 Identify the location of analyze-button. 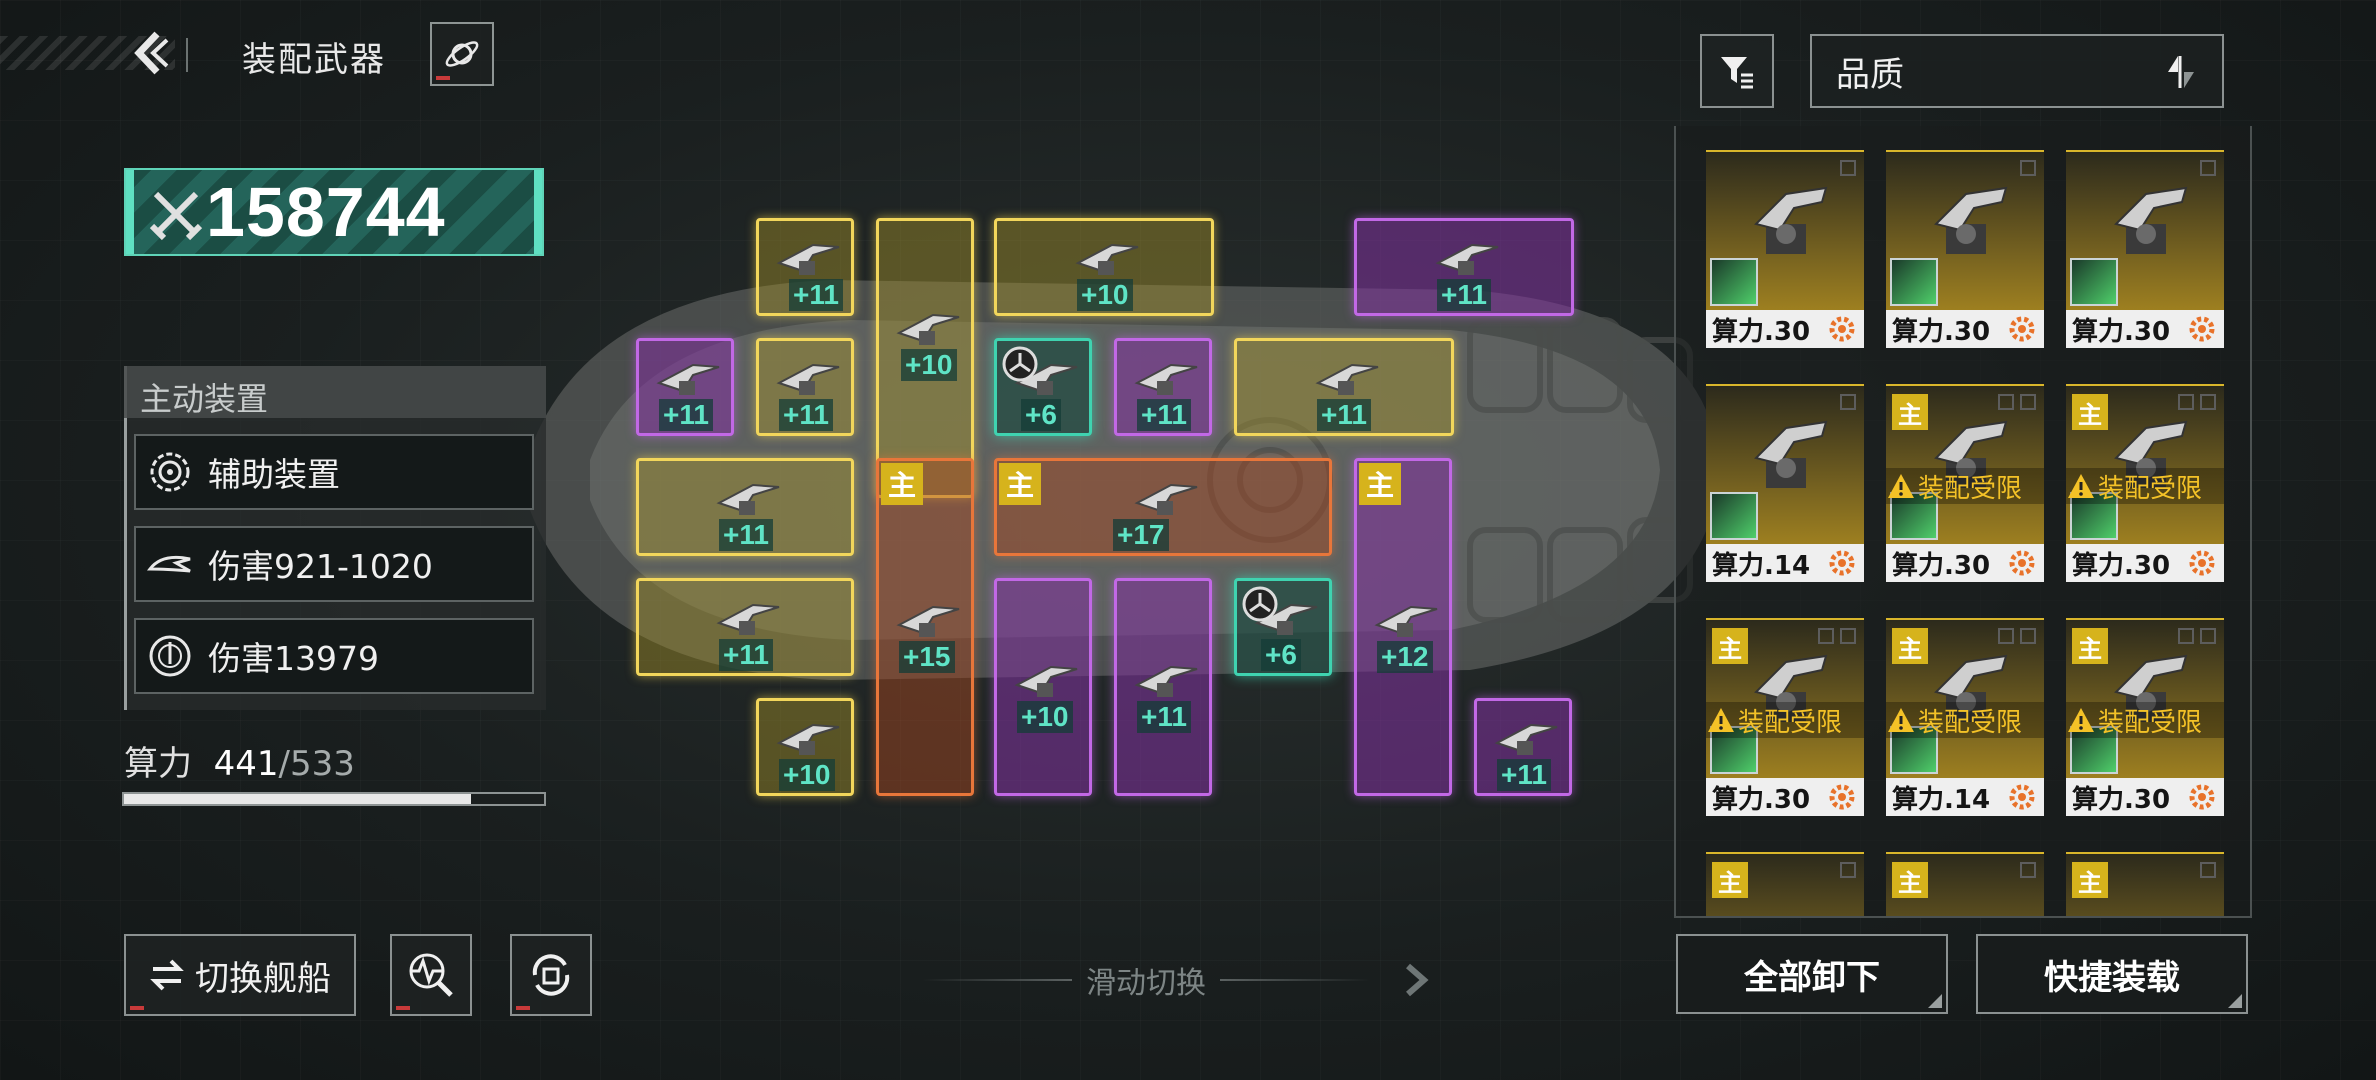
(431, 975).